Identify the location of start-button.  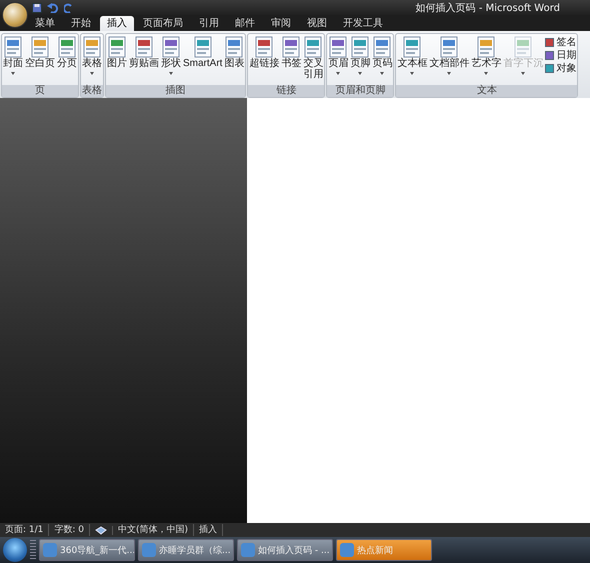
(15, 550).